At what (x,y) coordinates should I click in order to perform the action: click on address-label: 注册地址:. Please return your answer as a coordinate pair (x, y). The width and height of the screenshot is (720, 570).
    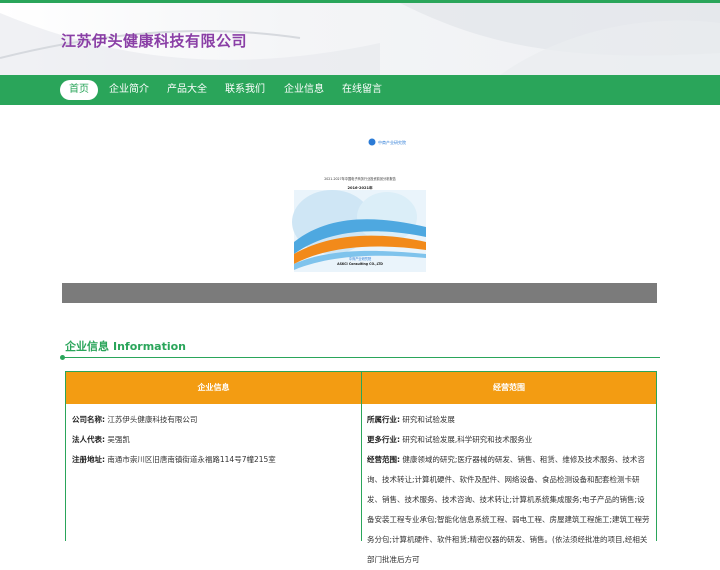
    Looking at the image, I should click on (88, 459).